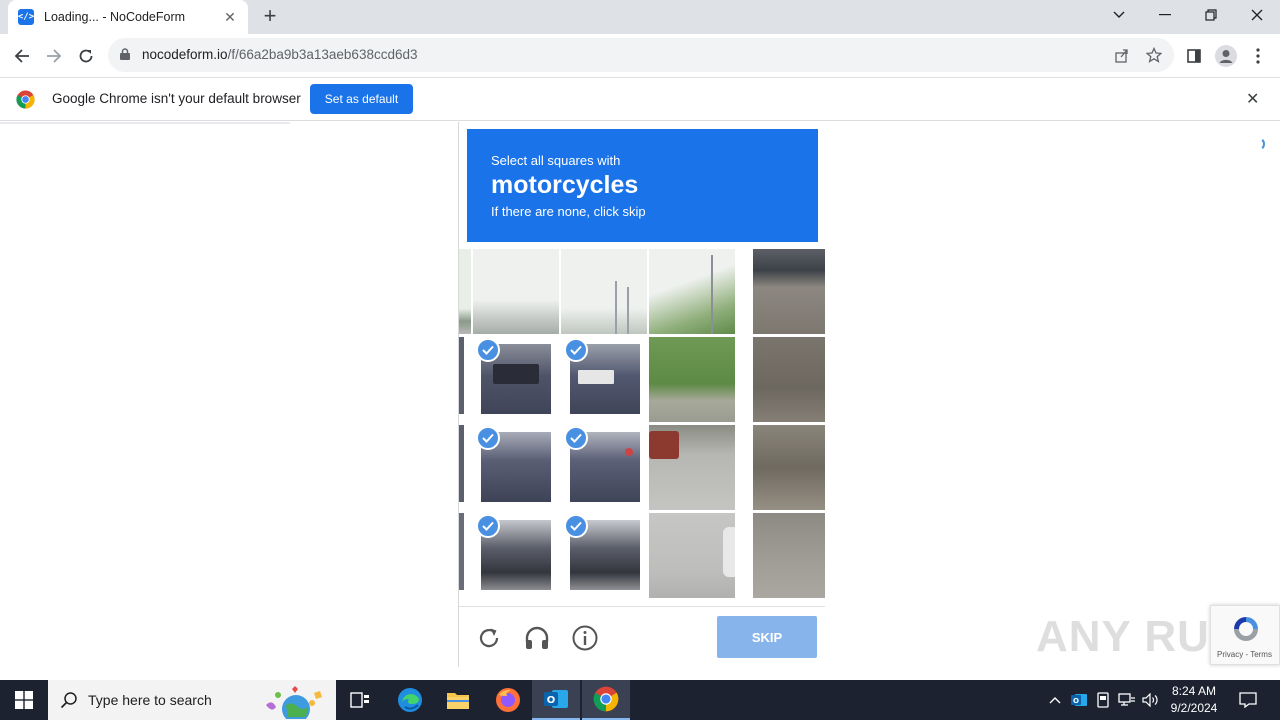 This screenshot has height=720, width=1280. Describe the element at coordinates (26, 17) in the screenshot. I see `nocodeform-favicon-icon: </>` at that location.